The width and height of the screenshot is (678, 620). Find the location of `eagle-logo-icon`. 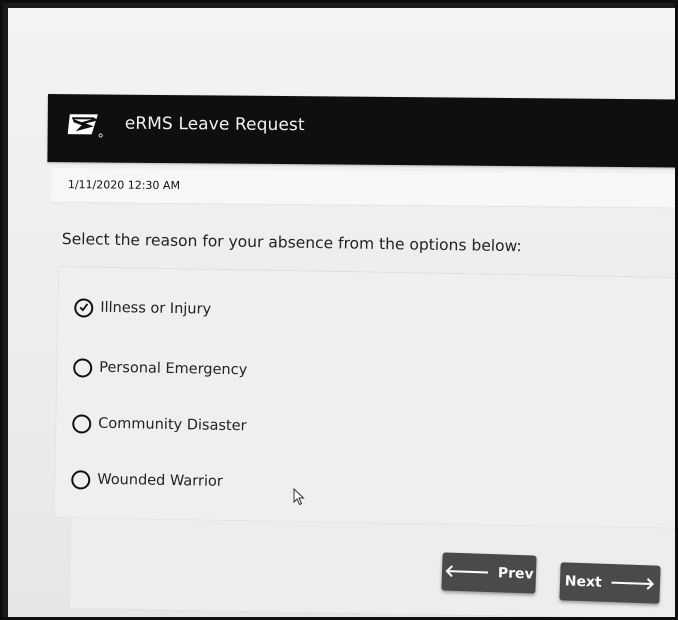

eagle-logo-icon is located at coordinates (85, 126).